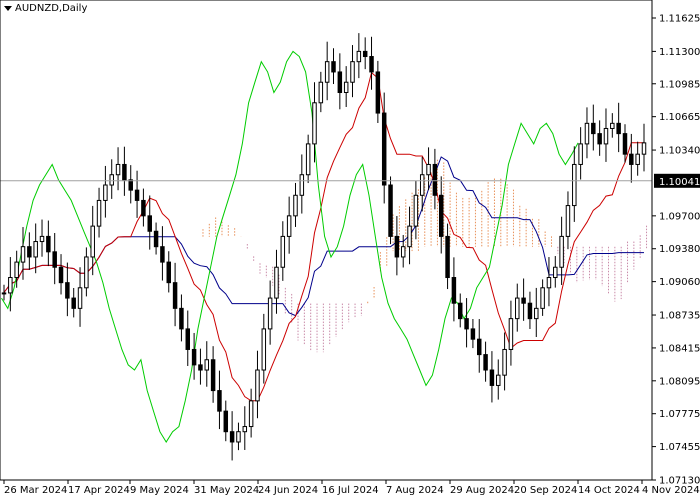  What do you see at coordinates (482, 490) in the screenshot?
I see `x-tick-label: 29 Aug 2024` at bounding box center [482, 490].